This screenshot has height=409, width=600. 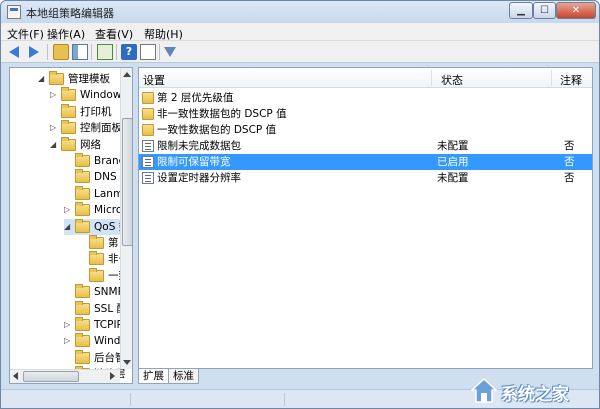 What do you see at coordinates (96, 111) in the screenshot?
I see `tree-node-label: 打印机` at bounding box center [96, 111].